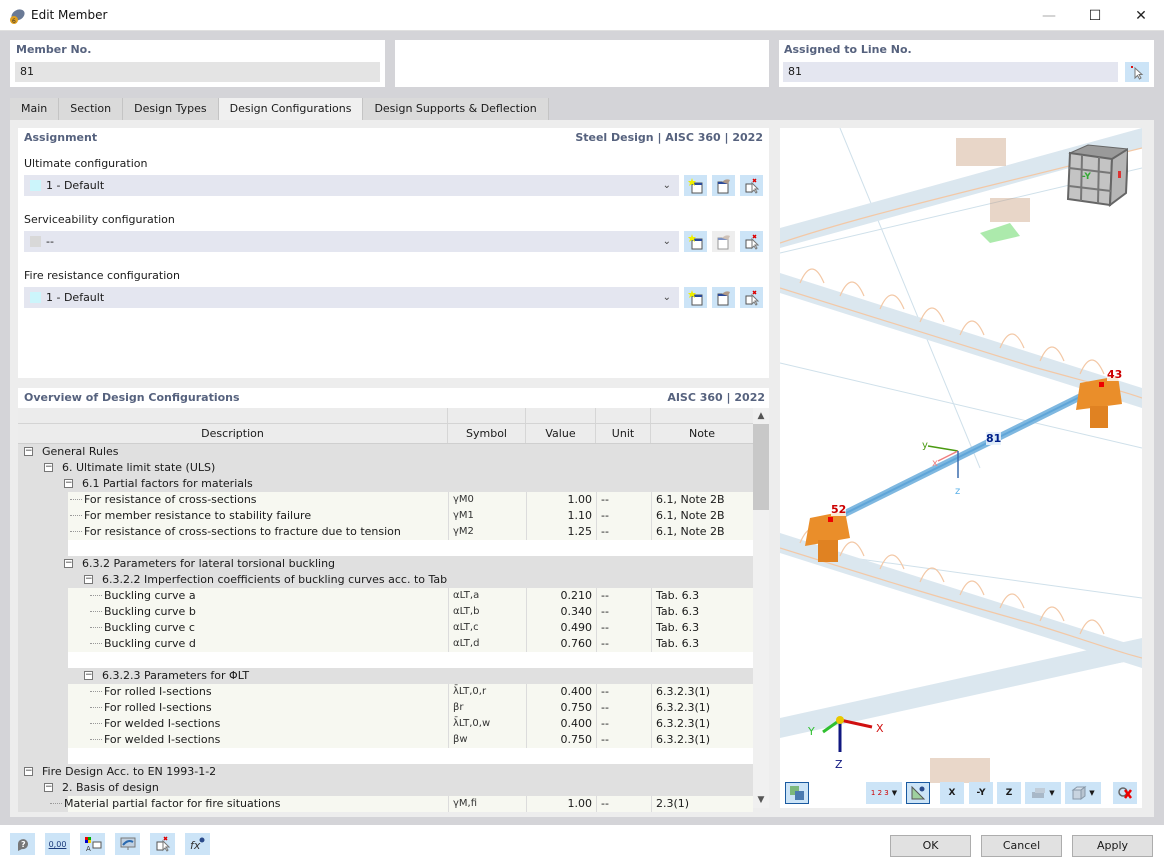 This screenshot has width=1164, height=867. Describe the element at coordinates (1021, 846) in the screenshot. I see `cancel-button: Cancel` at that location.